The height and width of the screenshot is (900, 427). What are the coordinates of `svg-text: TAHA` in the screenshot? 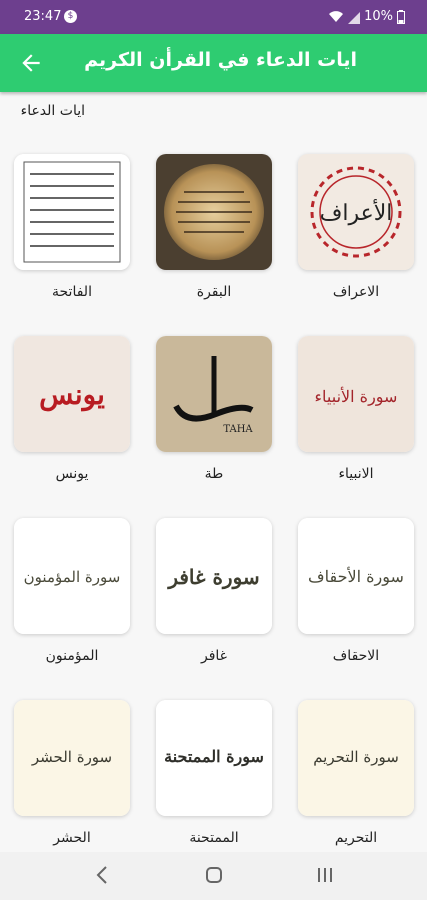 It's located at (238, 429).